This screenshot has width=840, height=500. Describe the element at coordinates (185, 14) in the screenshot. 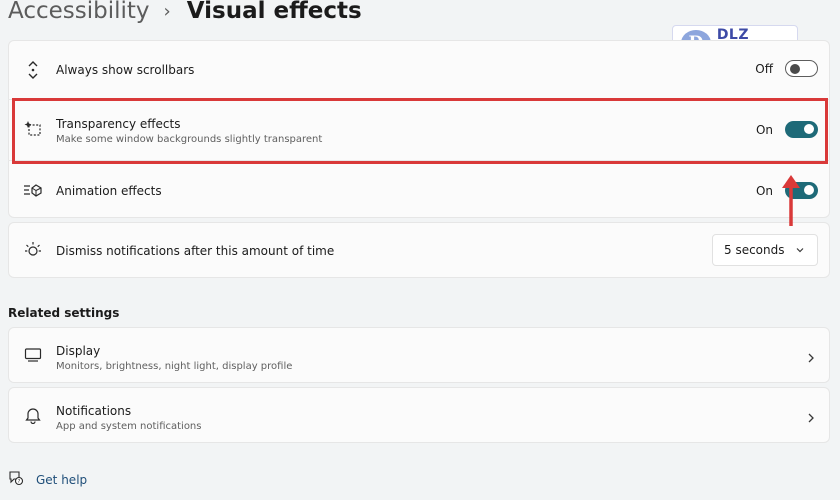

I see `breadcrumb: Accessibility › Visual effects` at that location.